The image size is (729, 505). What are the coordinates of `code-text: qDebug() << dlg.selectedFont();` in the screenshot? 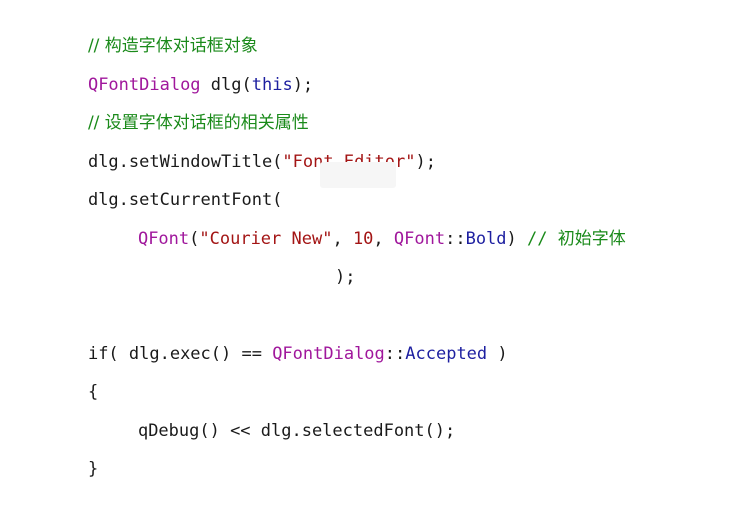 It's located at (296, 431).